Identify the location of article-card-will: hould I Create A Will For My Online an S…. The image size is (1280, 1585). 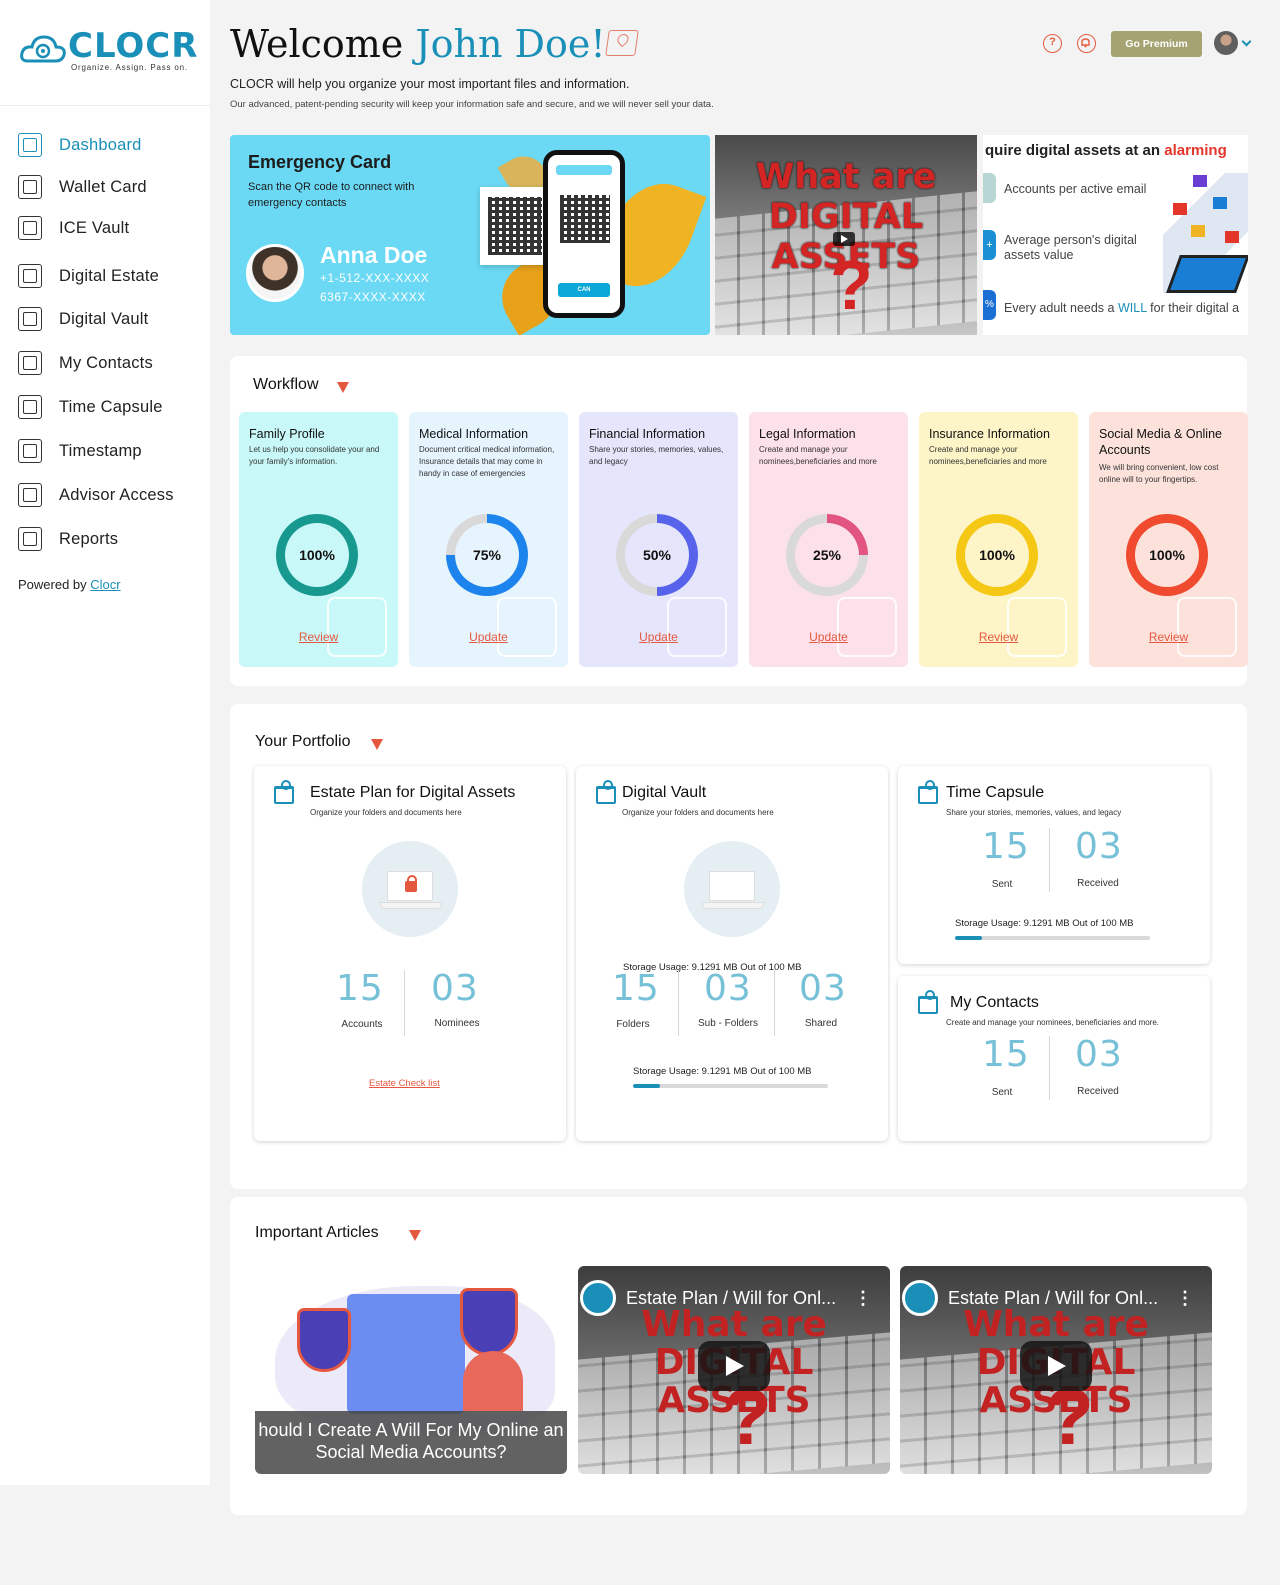
(411, 1370).